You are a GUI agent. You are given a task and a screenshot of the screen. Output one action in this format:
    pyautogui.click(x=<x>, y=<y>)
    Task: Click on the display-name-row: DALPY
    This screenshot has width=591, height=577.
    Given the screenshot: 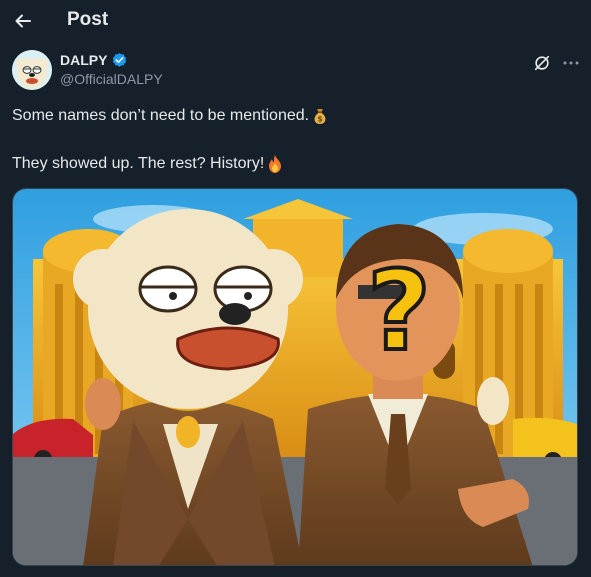 What is the action you would take?
    pyautogui.click(x=111, y=60)
    